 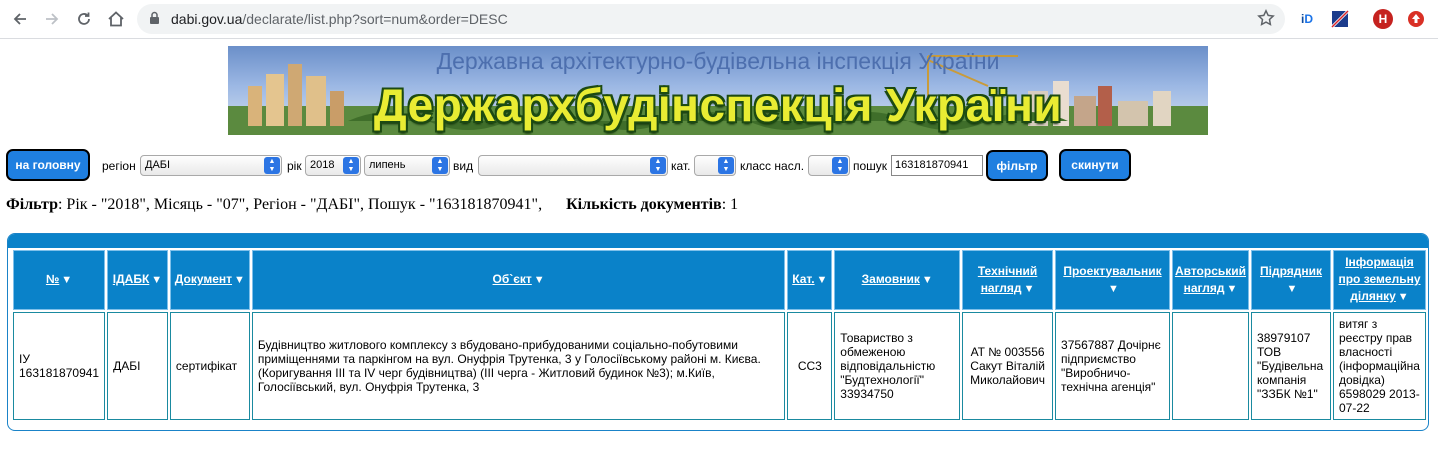 What do you see at coordinates (209, 366) in the screenshot?
I see `cell-document: сертифікат` at bounding box center [209, 366].